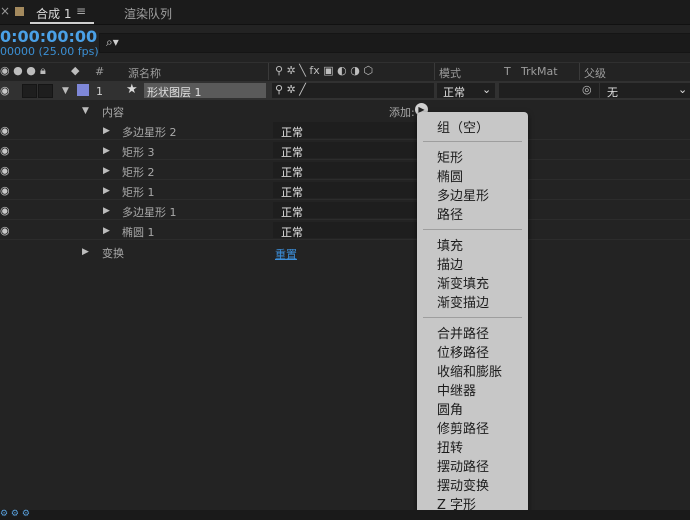 This screenshot has width=690, height=520. Describe the element at coordinates (29, 91) in the screenshot. I see `audio-switch` at that location.